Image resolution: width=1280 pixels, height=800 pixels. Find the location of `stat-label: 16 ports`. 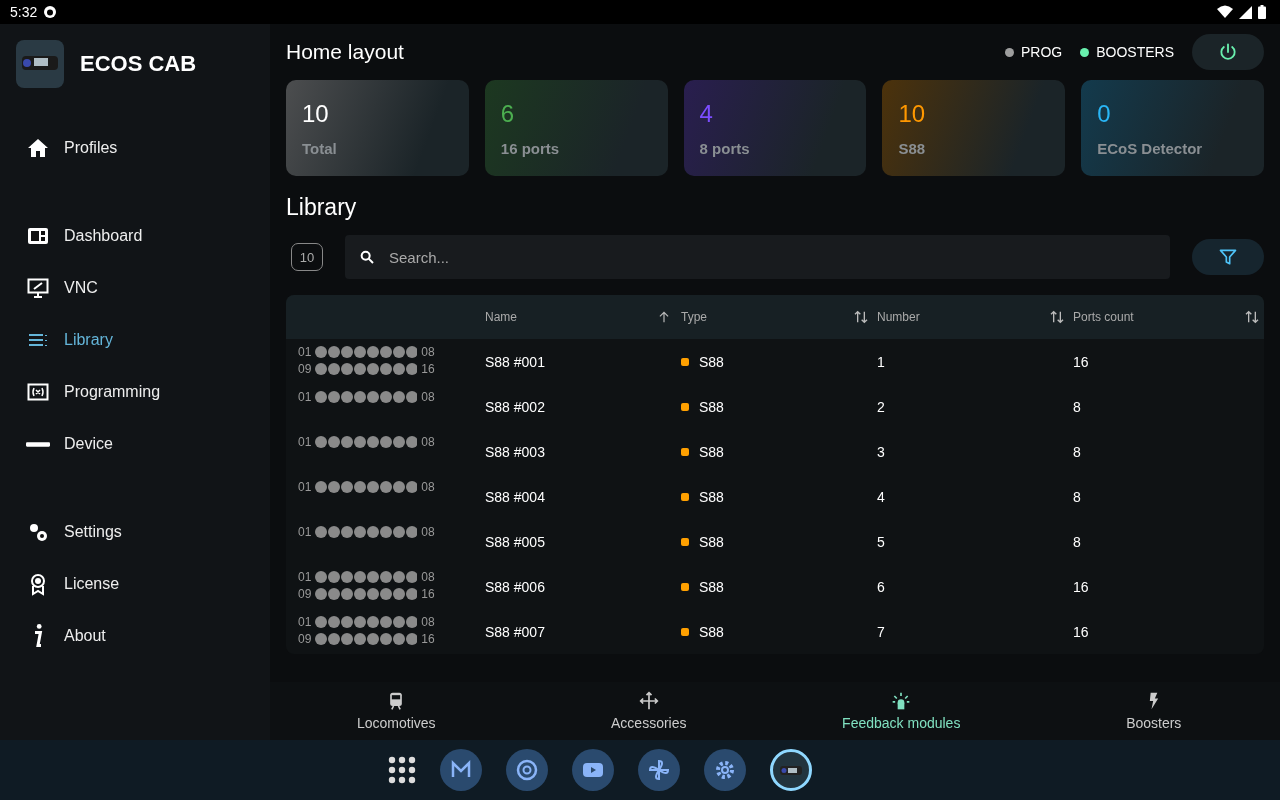

stat-label: 16 ports is located at coordinates (530, 148).